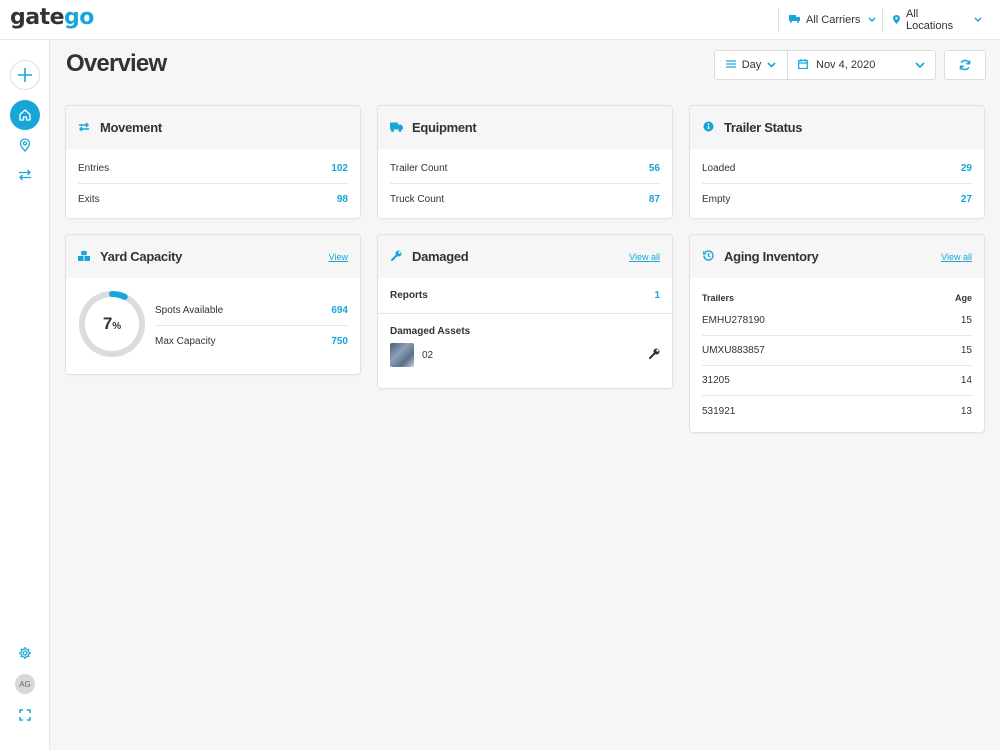 Image resolution: width=1000 pixels, height=750 pixels. I want to click on app-logo: gatego, so click(52, 17).